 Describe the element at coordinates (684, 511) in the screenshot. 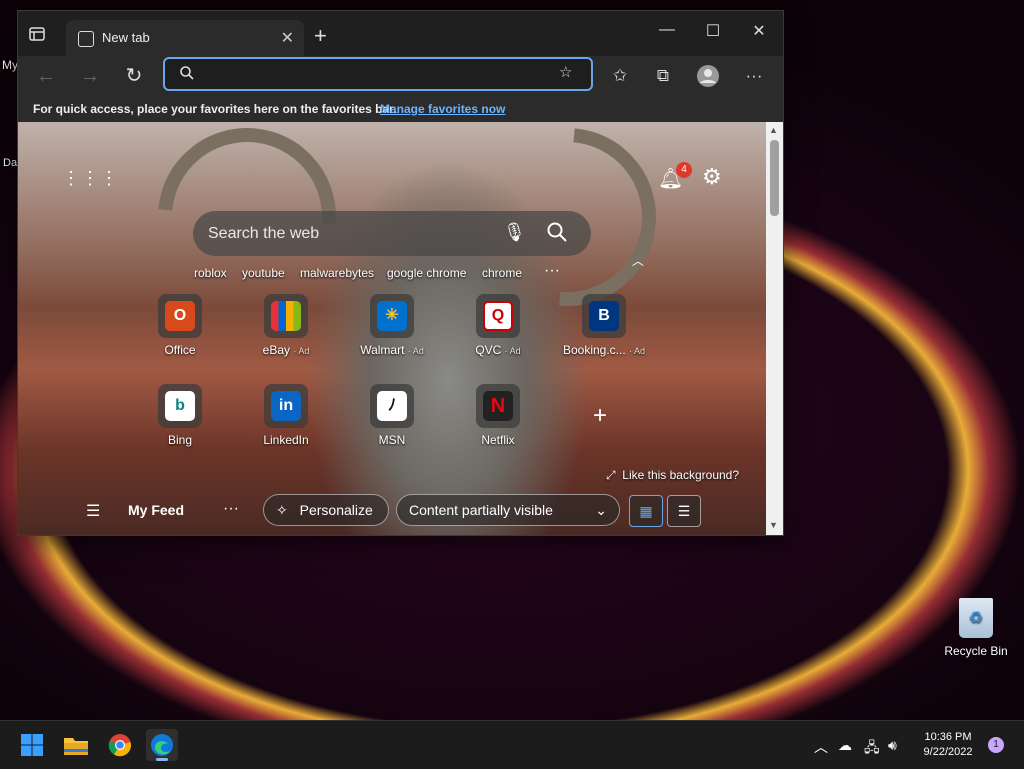

I see `list-view-icon: ☰` at that location.